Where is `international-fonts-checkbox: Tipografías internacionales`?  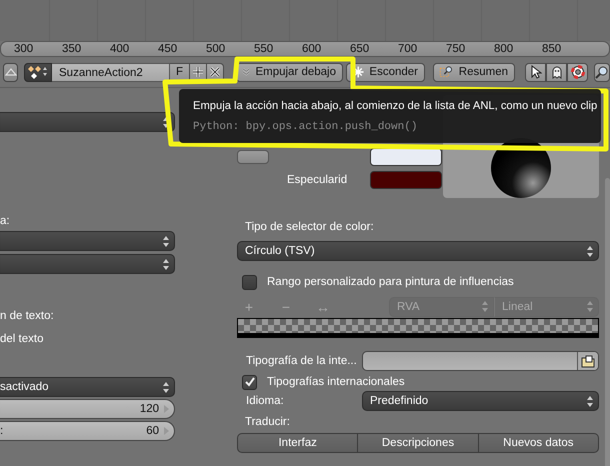 international-fonts-checkbox: Tipografías internacionales is located at coordinates (418, 382).